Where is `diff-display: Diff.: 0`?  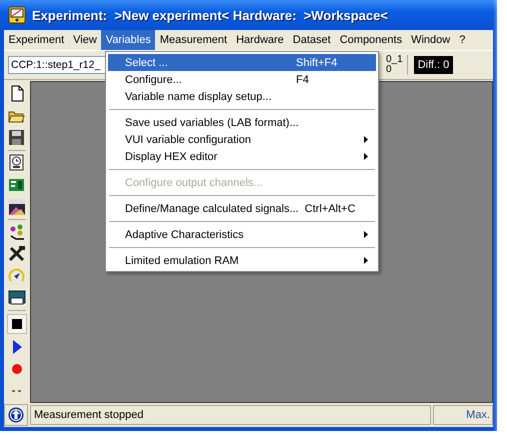 diff-display: Diff.: 0 is located at coordinates (434, 65).